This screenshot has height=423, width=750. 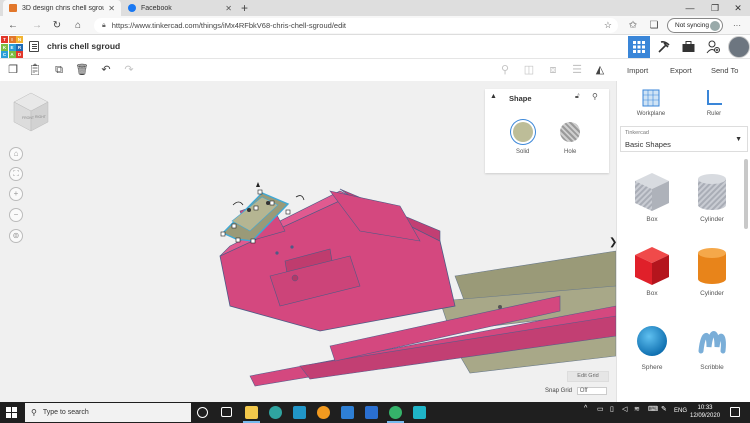 What do you see at coordinates (202, 412) in the screenshot?
I see `cortana-icon` at bounding box center [202, 412].